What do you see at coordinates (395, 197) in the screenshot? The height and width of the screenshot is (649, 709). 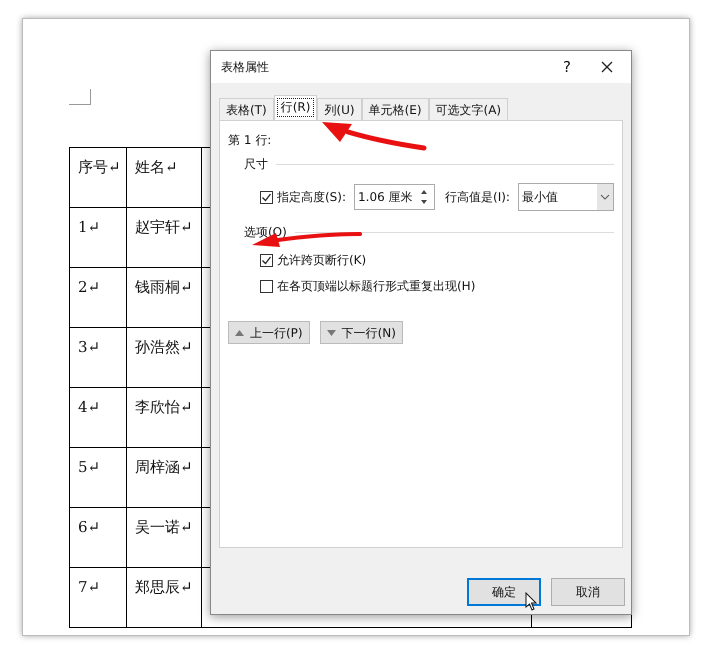 I see `height-spin-field: 1.06 厘米` at bounding box center [395, 197].